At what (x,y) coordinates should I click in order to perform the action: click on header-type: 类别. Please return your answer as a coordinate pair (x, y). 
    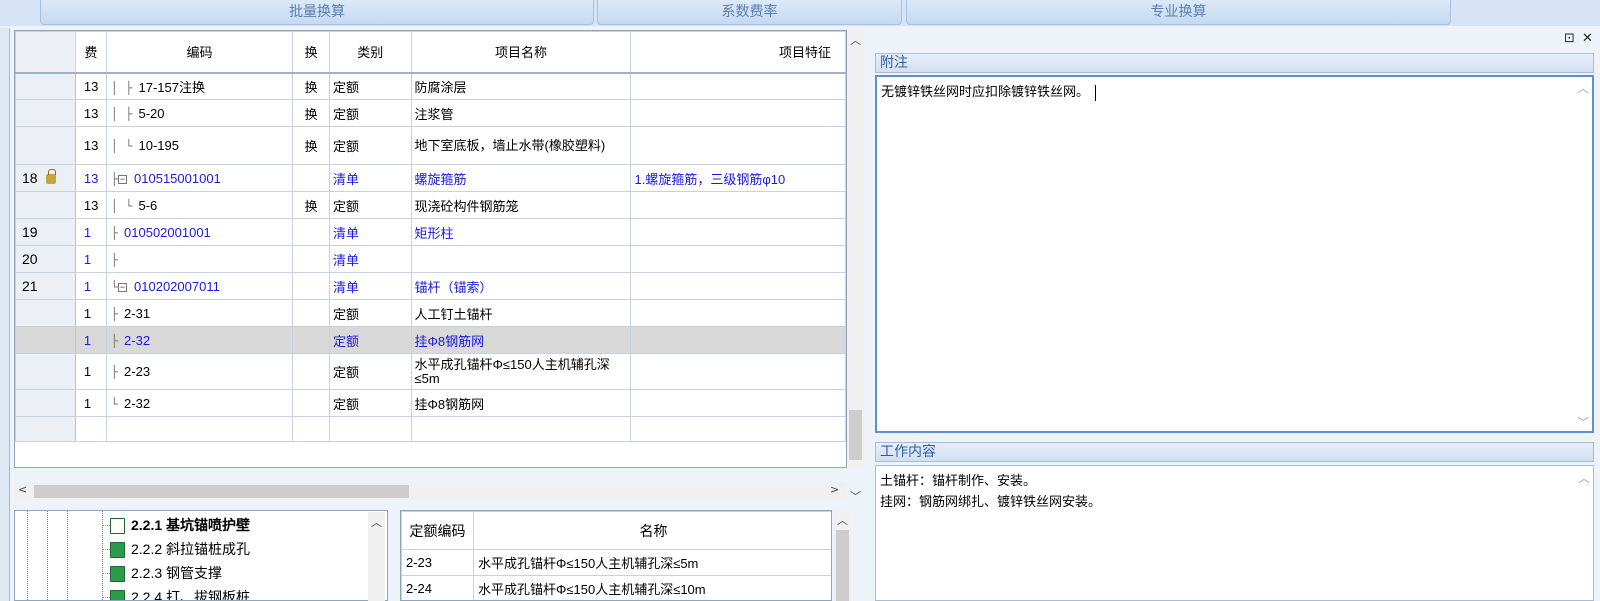
    Looking at the image, I should click on (370, 52).